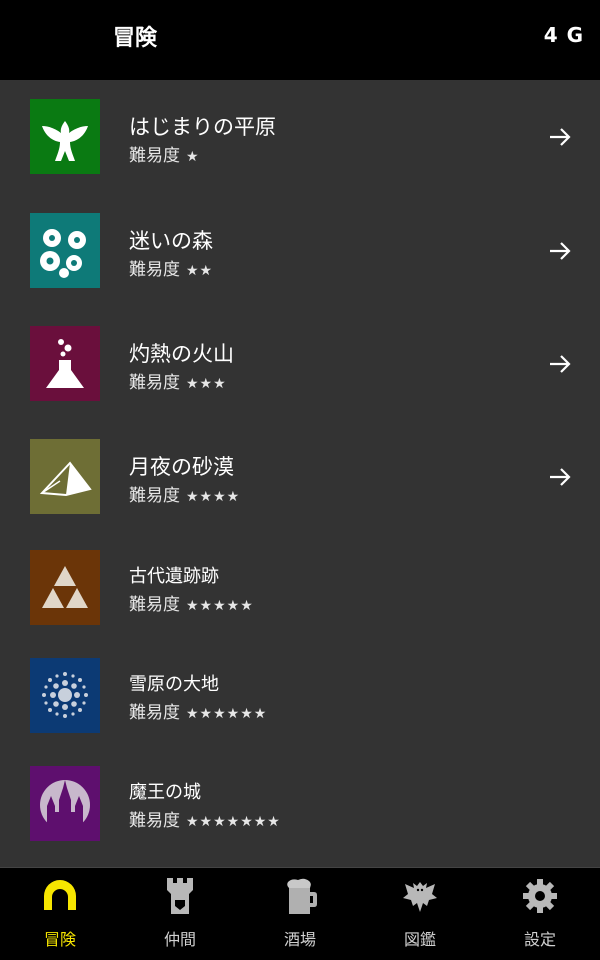 The image size is (600, 960). I want to click on difficulty-stars: ★★★★, so click(213, 497).